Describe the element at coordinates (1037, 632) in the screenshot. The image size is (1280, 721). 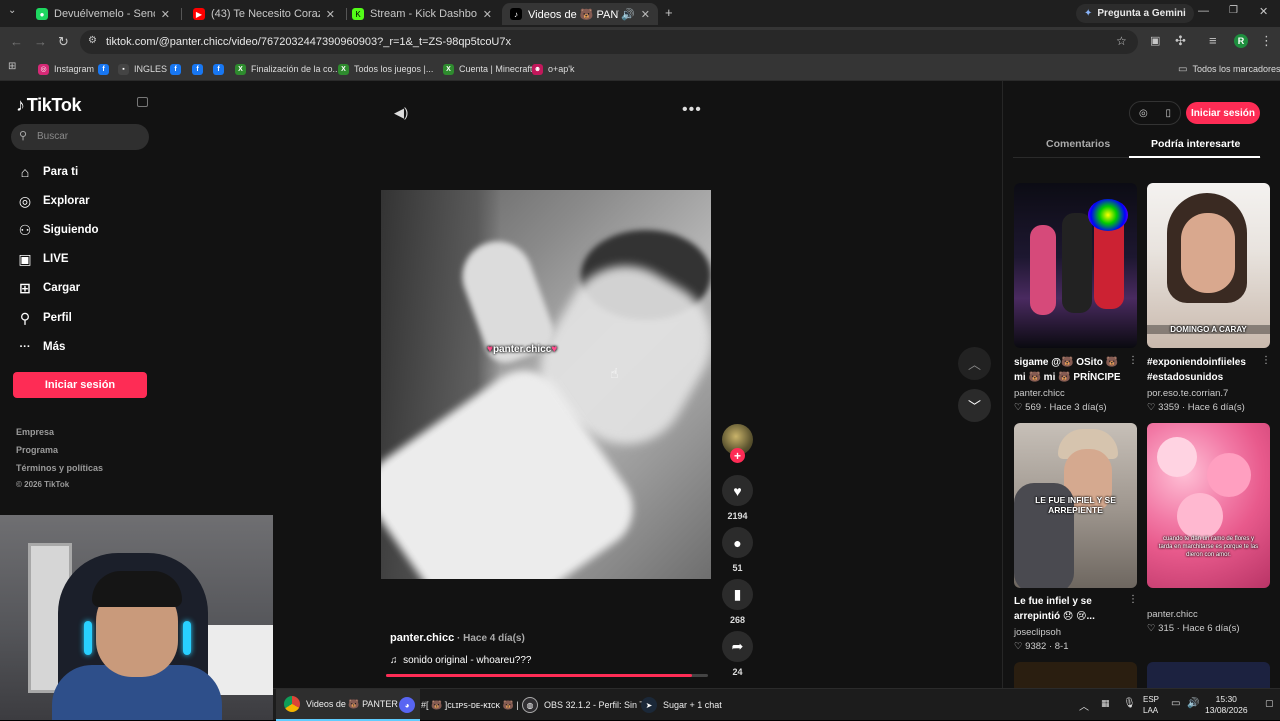
I see `card-user: joseclipsoh` at that location.